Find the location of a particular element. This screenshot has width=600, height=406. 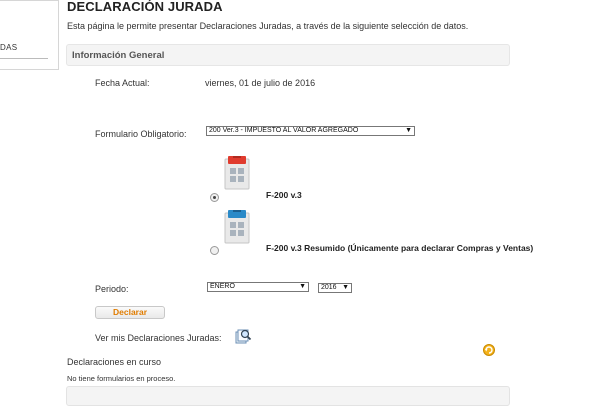

sidebar-item-declaraciones: DAS is located at coordinates (8, 47).